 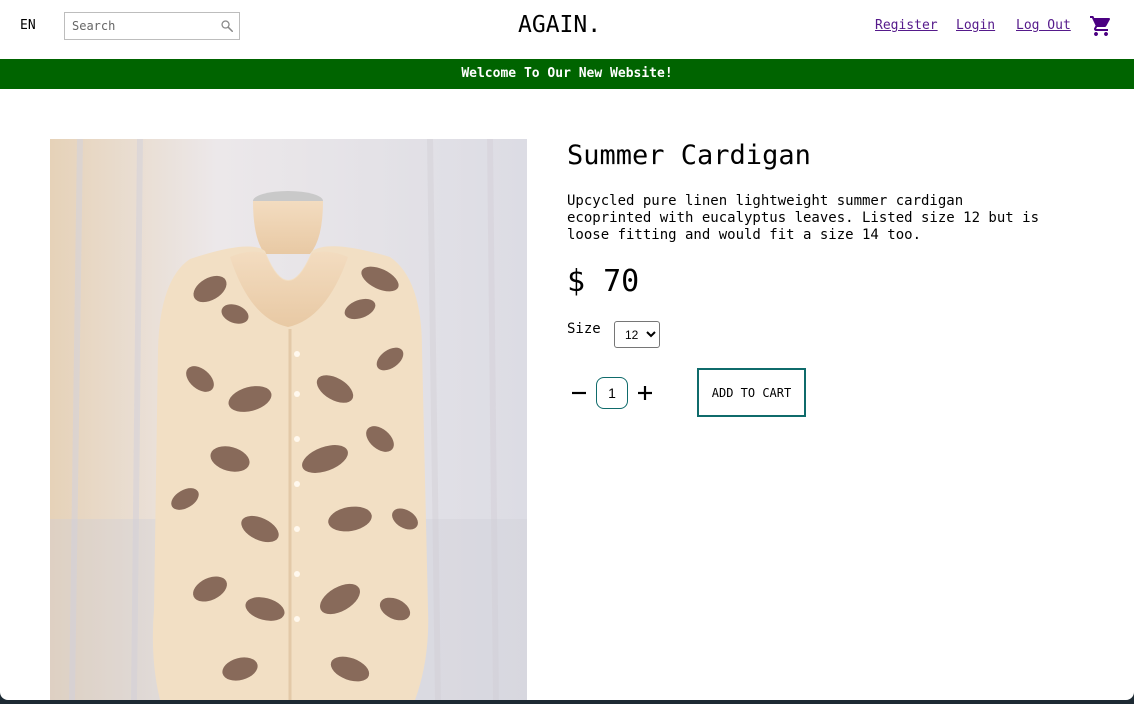 What do you see at coordinates (567, 74) in the screenshot?
I see `welcome-banner: Welcome To Our New Website!` at bounding box center [567, 74].